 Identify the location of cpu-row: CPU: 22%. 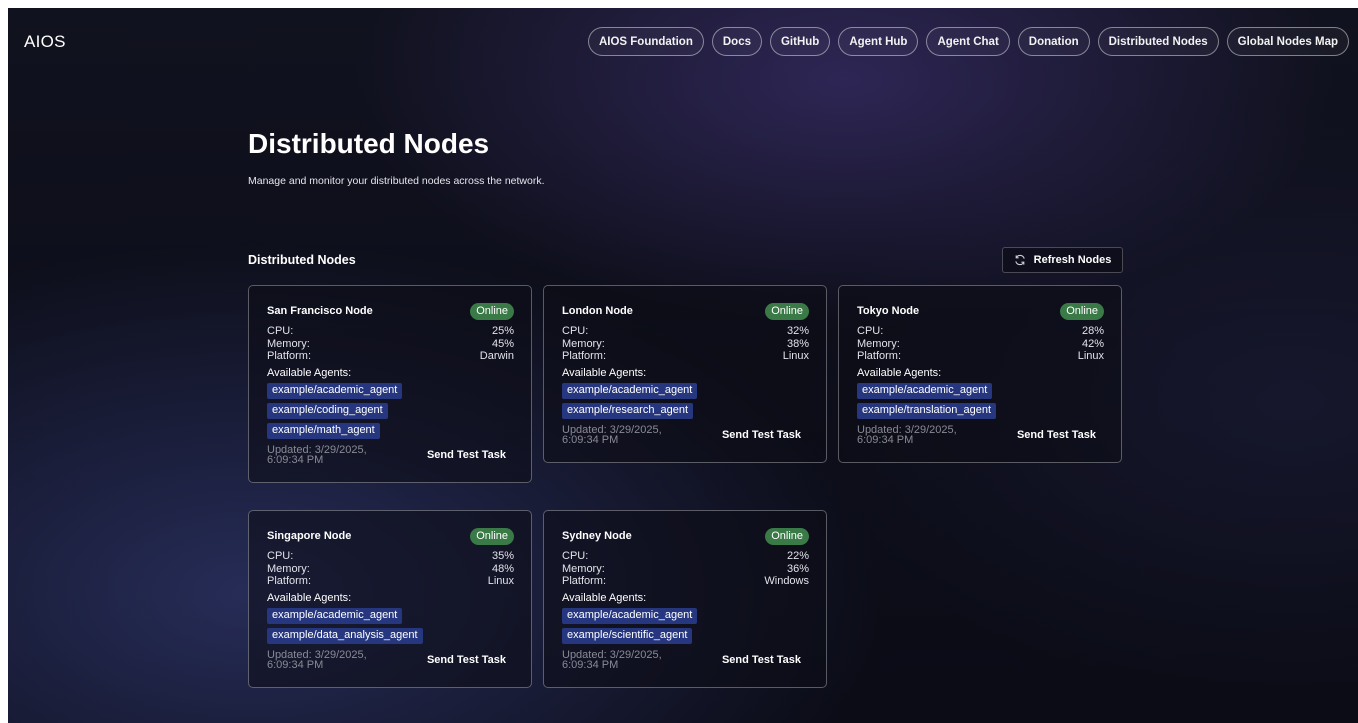
(685, 556).